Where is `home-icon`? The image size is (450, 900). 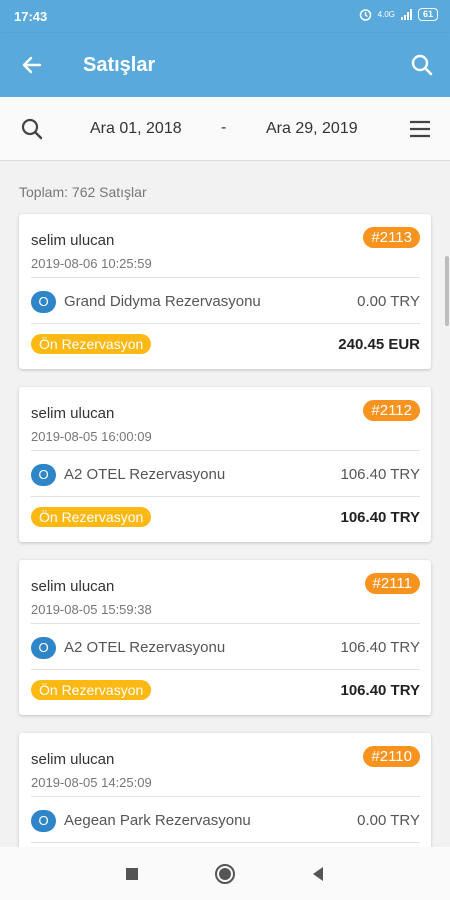
home-icon is located at coordinates (225, 874).